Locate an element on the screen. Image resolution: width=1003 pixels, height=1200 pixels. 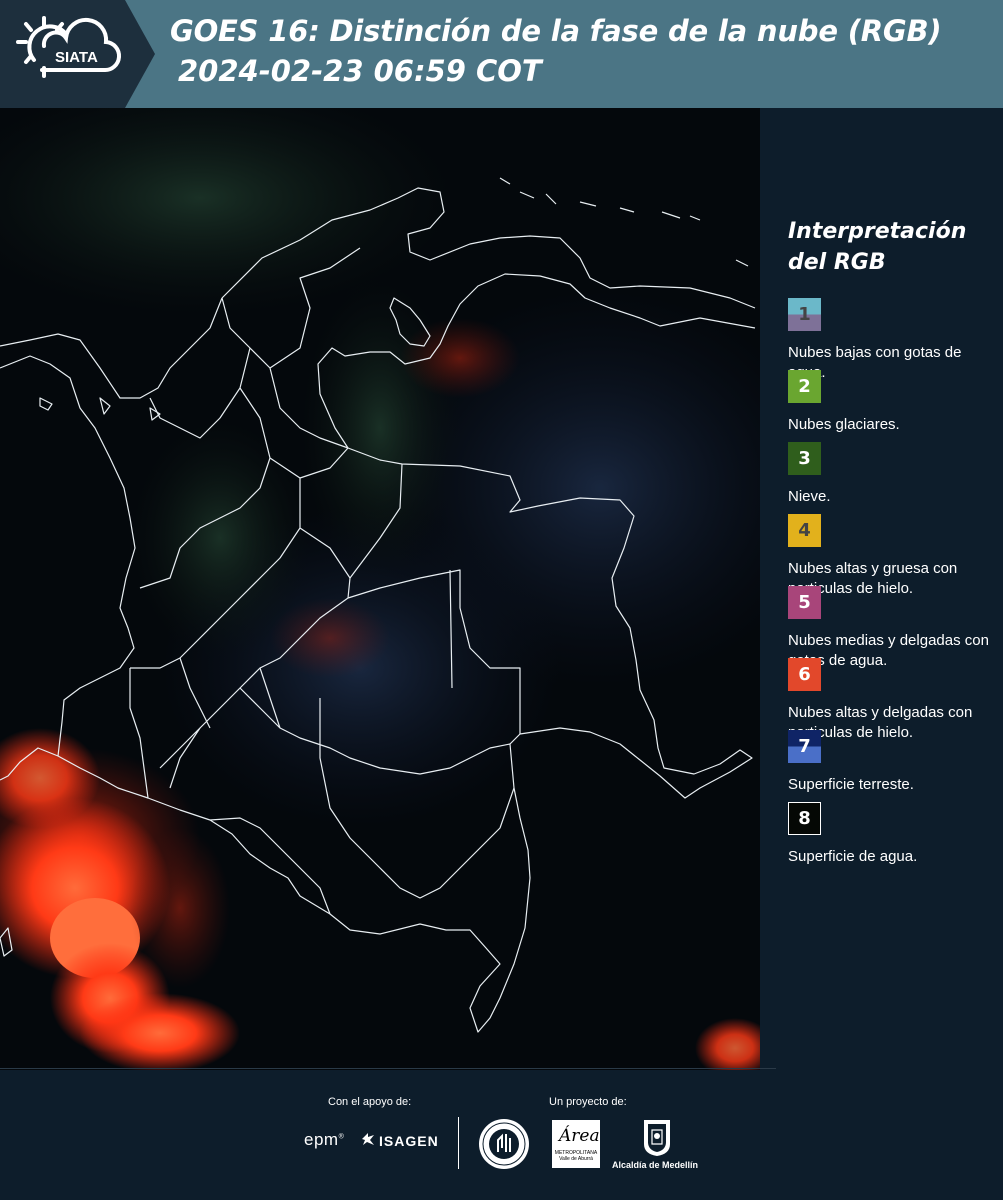
legend-item-1: 1 Nubes bajas con gotas de agua. is located at coordinates (890, 339).